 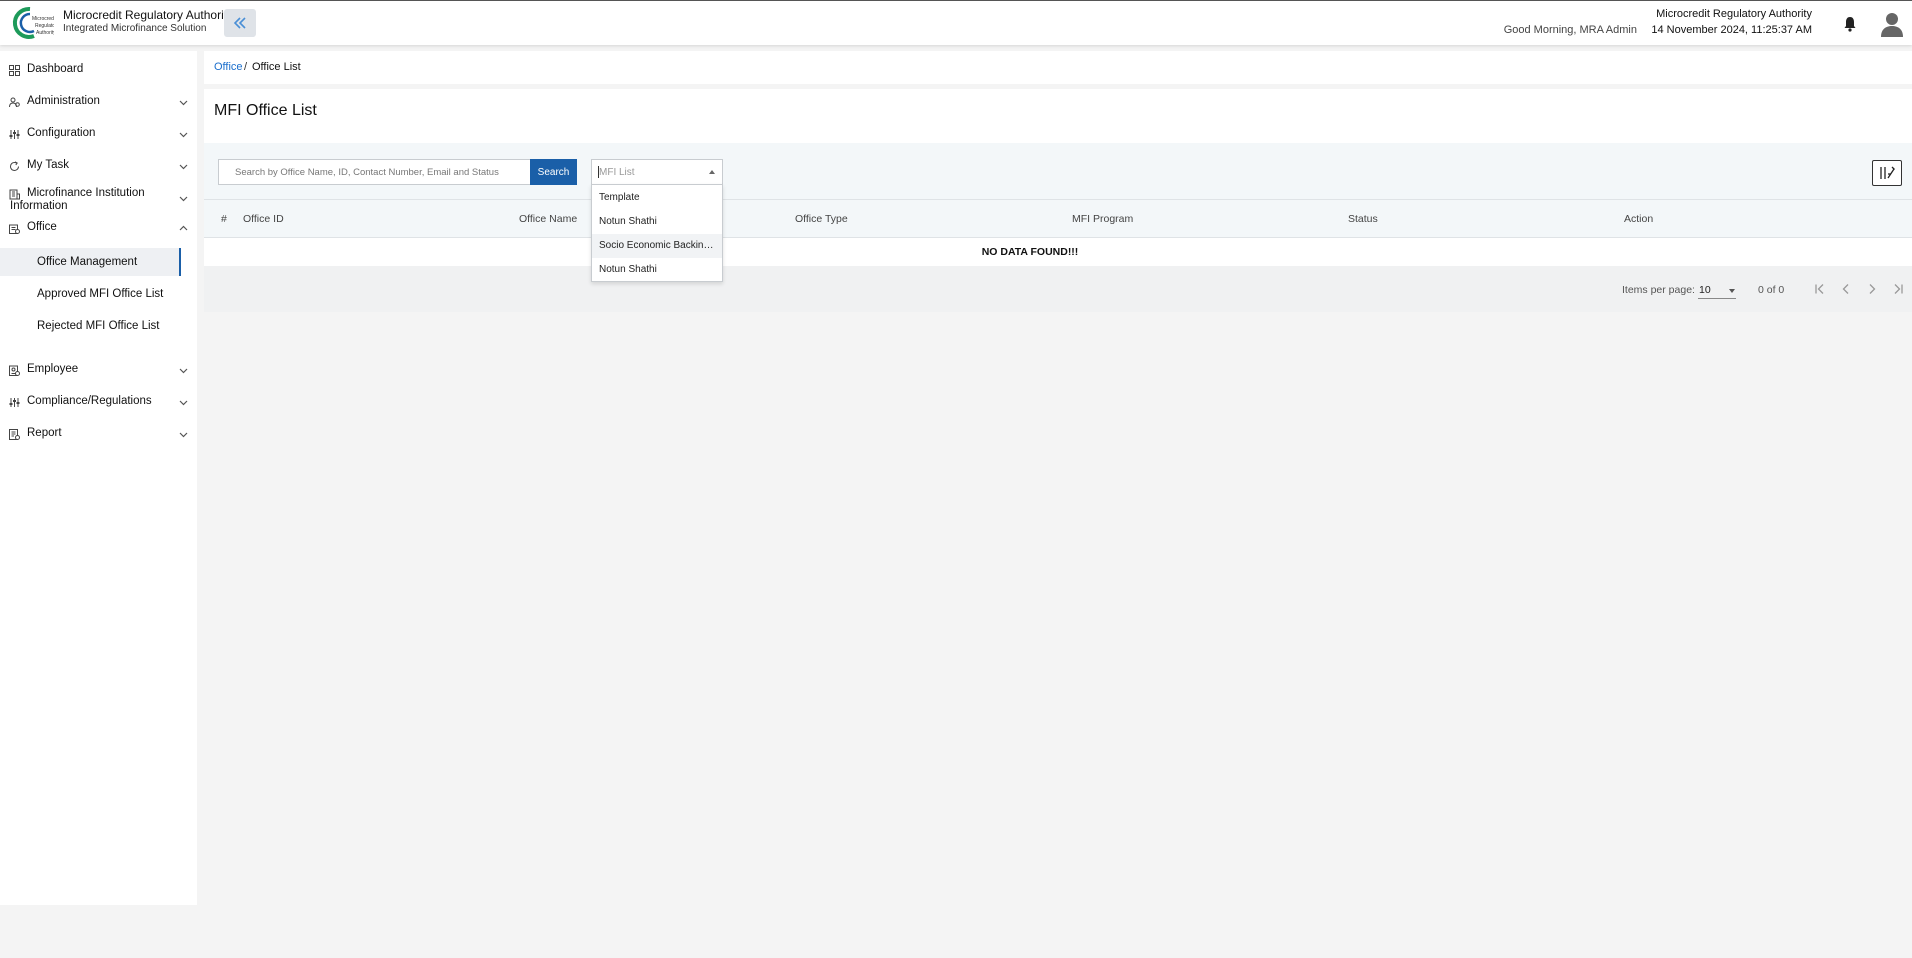 I want to click on last-page-button, so click(x=1898, y=289).